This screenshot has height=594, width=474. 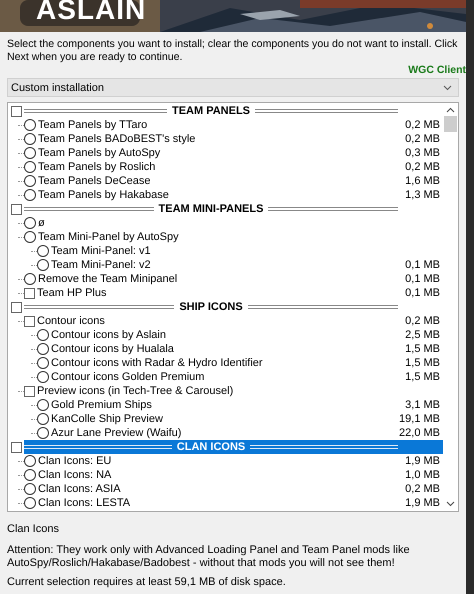 What do you see at coordinates (111, 349) in the screenshot?
I see `component-label: Contour icons by Hualala` at bounding box center [111, 349].